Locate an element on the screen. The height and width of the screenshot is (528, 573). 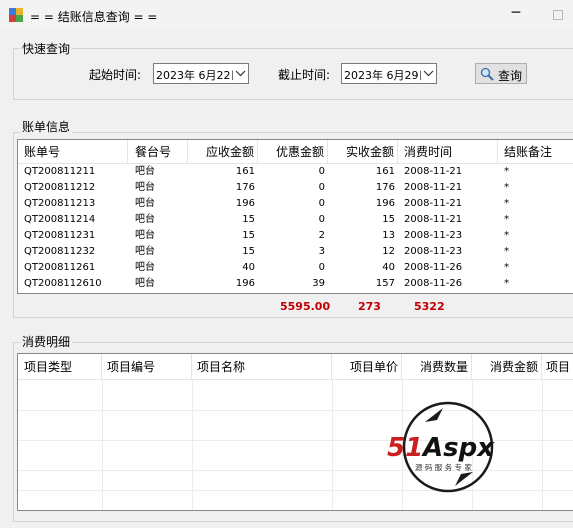
col-item-name: 项目名称 is located at coordinates (262, 367).